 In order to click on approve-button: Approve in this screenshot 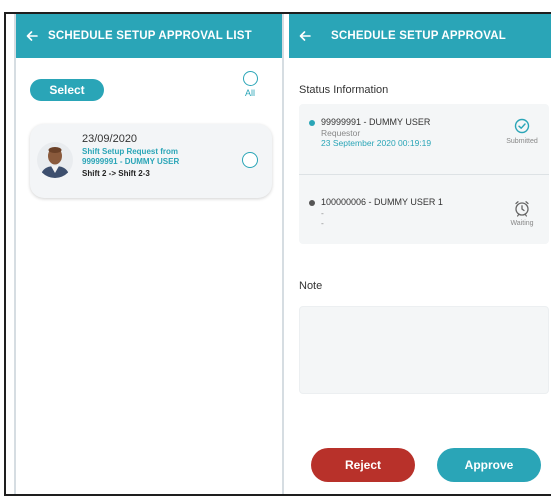, I will do `click(489, 465)`.